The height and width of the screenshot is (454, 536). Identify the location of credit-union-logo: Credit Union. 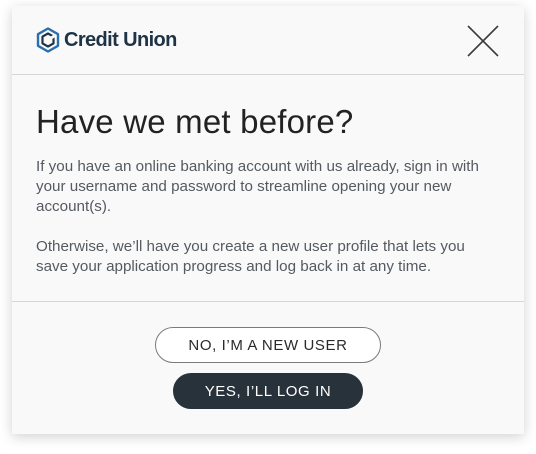
(106, 40).